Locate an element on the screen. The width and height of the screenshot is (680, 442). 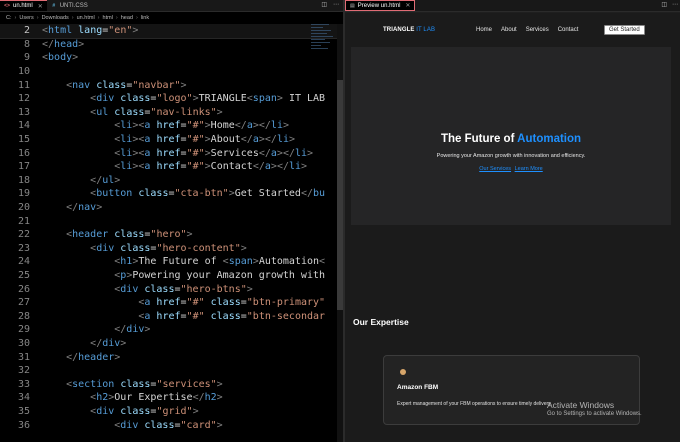
code-line: 35 <div class="grid"> is located at coordinates (171, 412).